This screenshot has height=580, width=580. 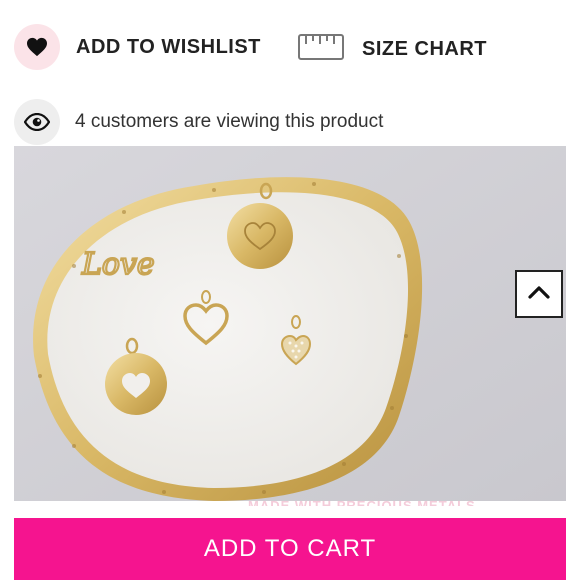 I want to click on charm-text: Love, so click(x=118, y=264).